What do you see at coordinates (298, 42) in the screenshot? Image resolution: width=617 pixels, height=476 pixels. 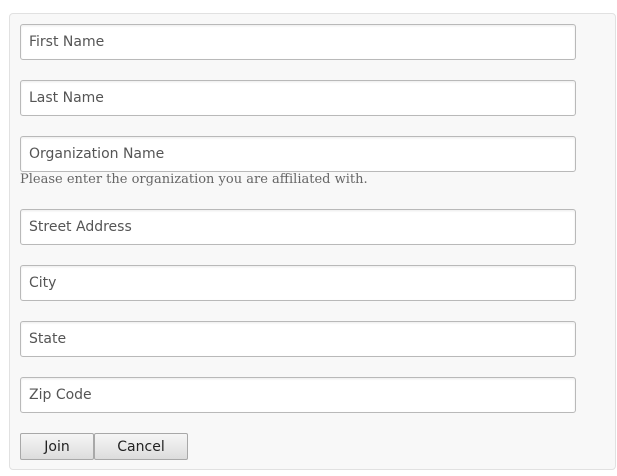 I see `first-name-field` at bounding box center [298, 42].